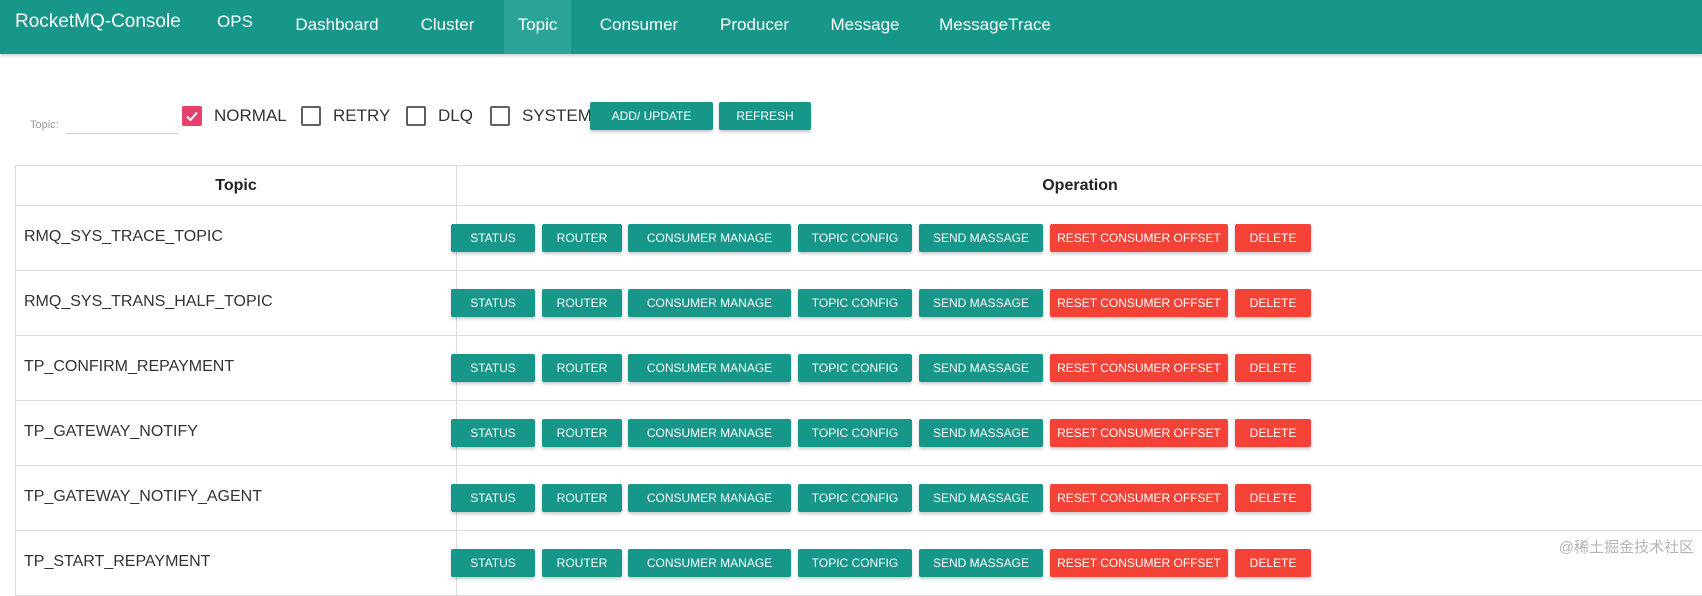  What do you see at coordinates (557, 115) in the screenshot?
I see `checkbox-system-label: SYSTEM` at bounding box center [557, 115].